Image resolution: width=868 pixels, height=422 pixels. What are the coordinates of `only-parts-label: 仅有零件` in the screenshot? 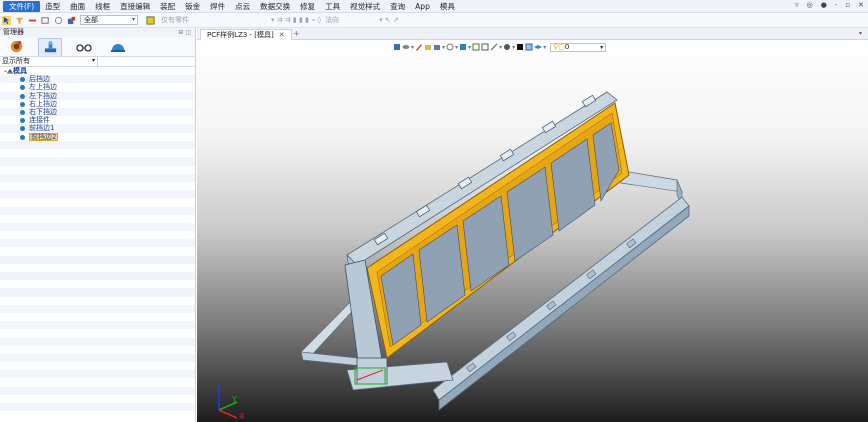 It's located at (175, 20).